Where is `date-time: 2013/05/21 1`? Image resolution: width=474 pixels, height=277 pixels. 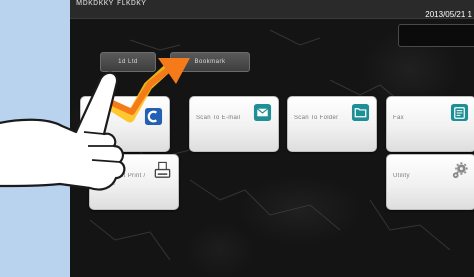 date-time: 2013/05/21 1 is located at coordinates (448, 14).